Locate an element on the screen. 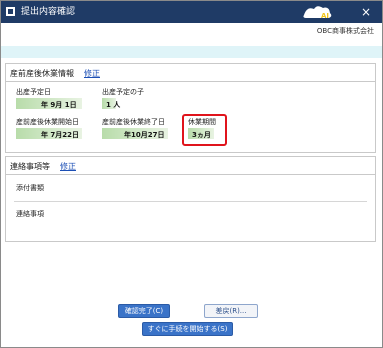 The width and height of the screenshot is (383, 348). section-title: 連絡事項等 is located at coordinates (30, 166).